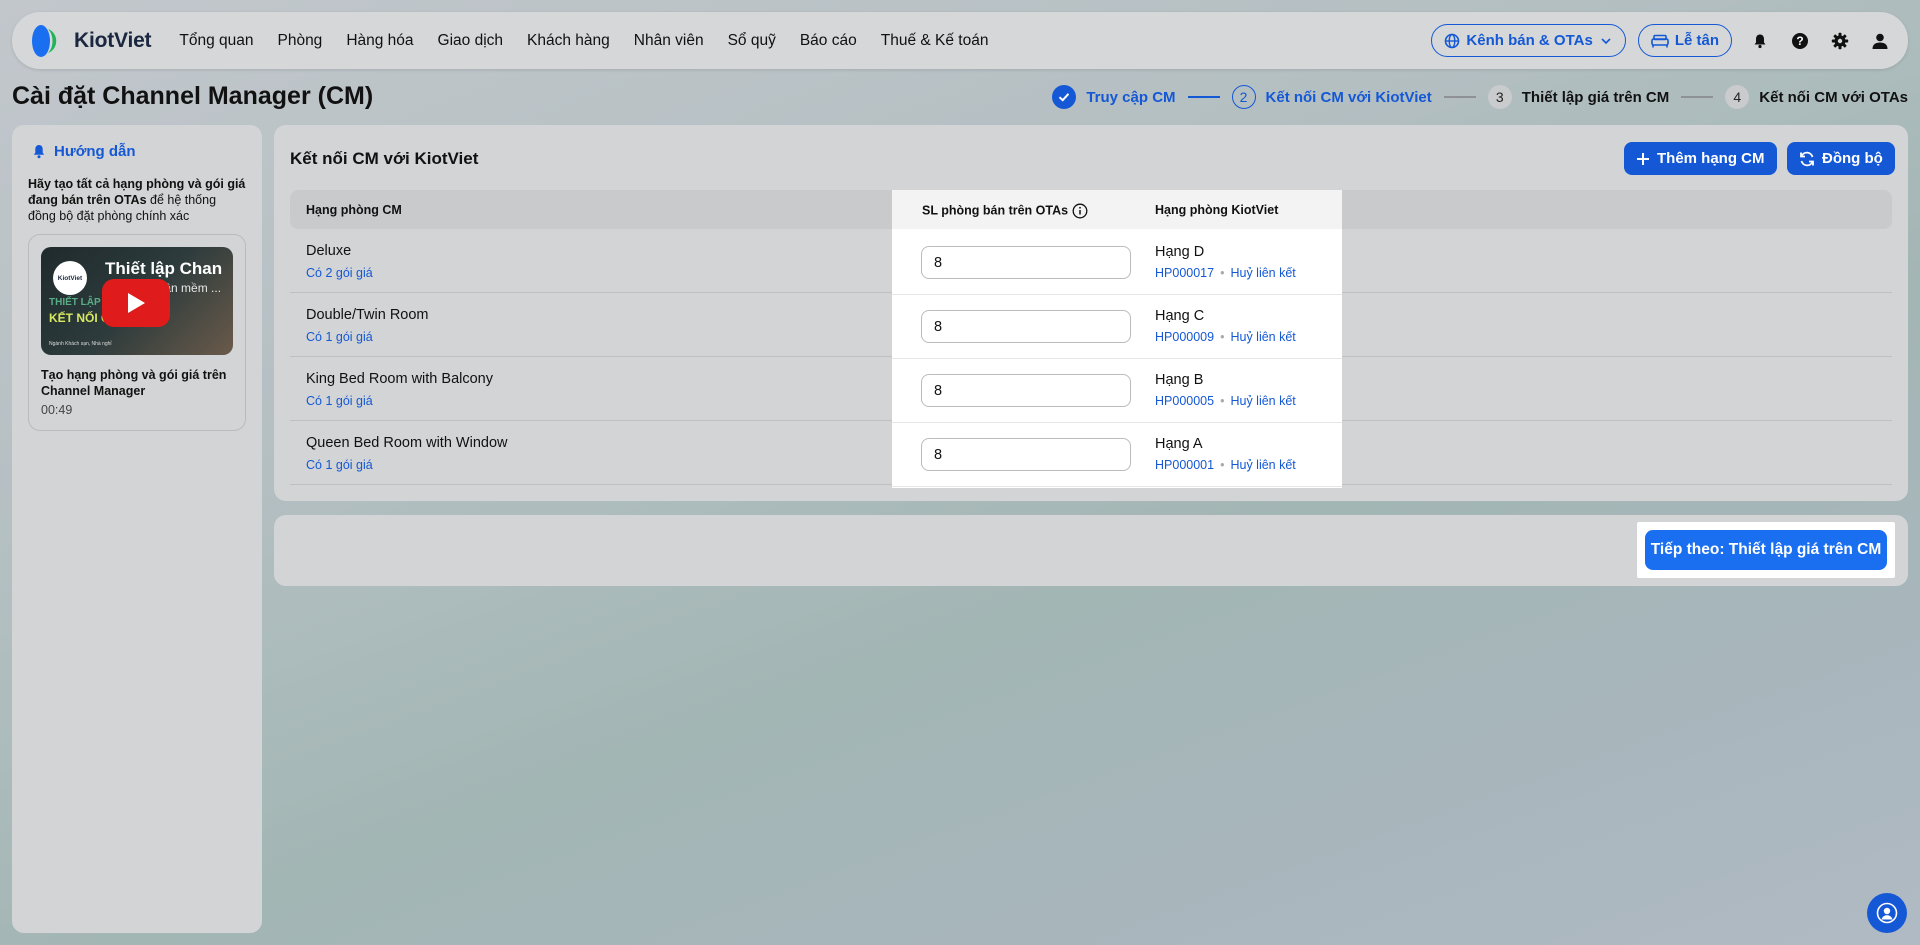  Describe the element at coordinates (1833, 97) in the screenshot. I see `step-label: Kết nối CM với OTAs` at that location.